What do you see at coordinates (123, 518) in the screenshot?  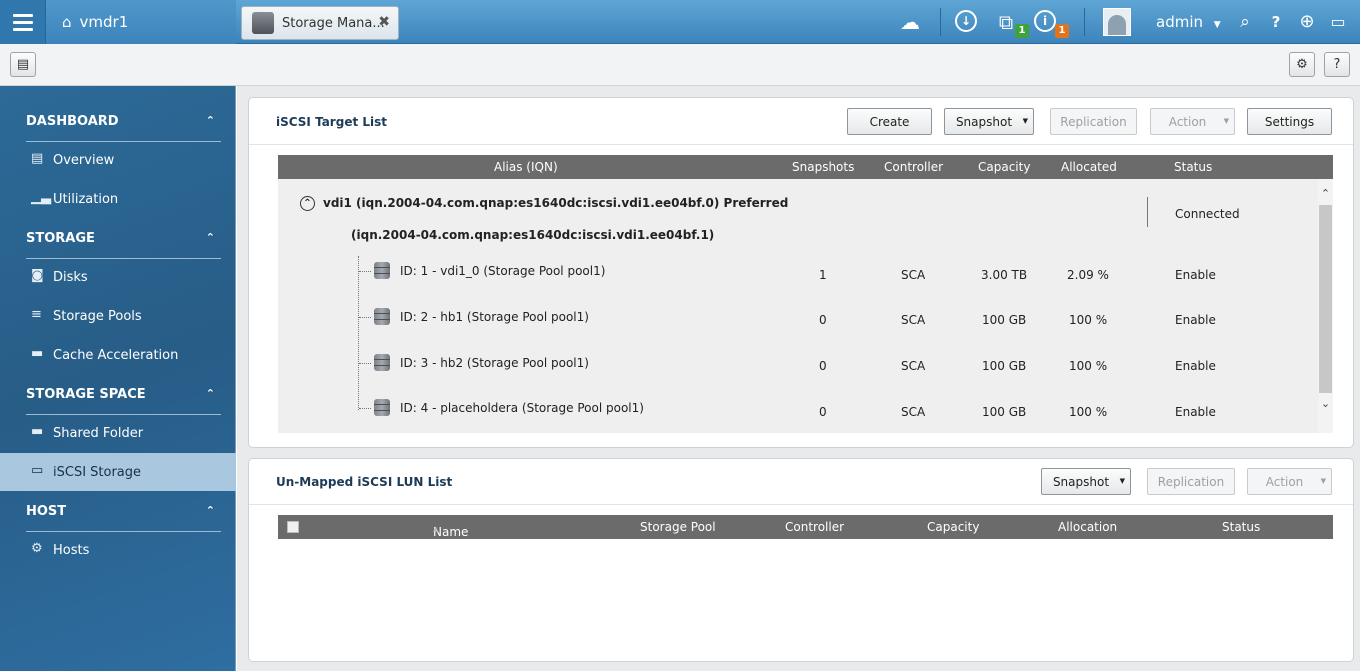 I see `section-host: HOST ⌃` at bounding box center [123, 518].